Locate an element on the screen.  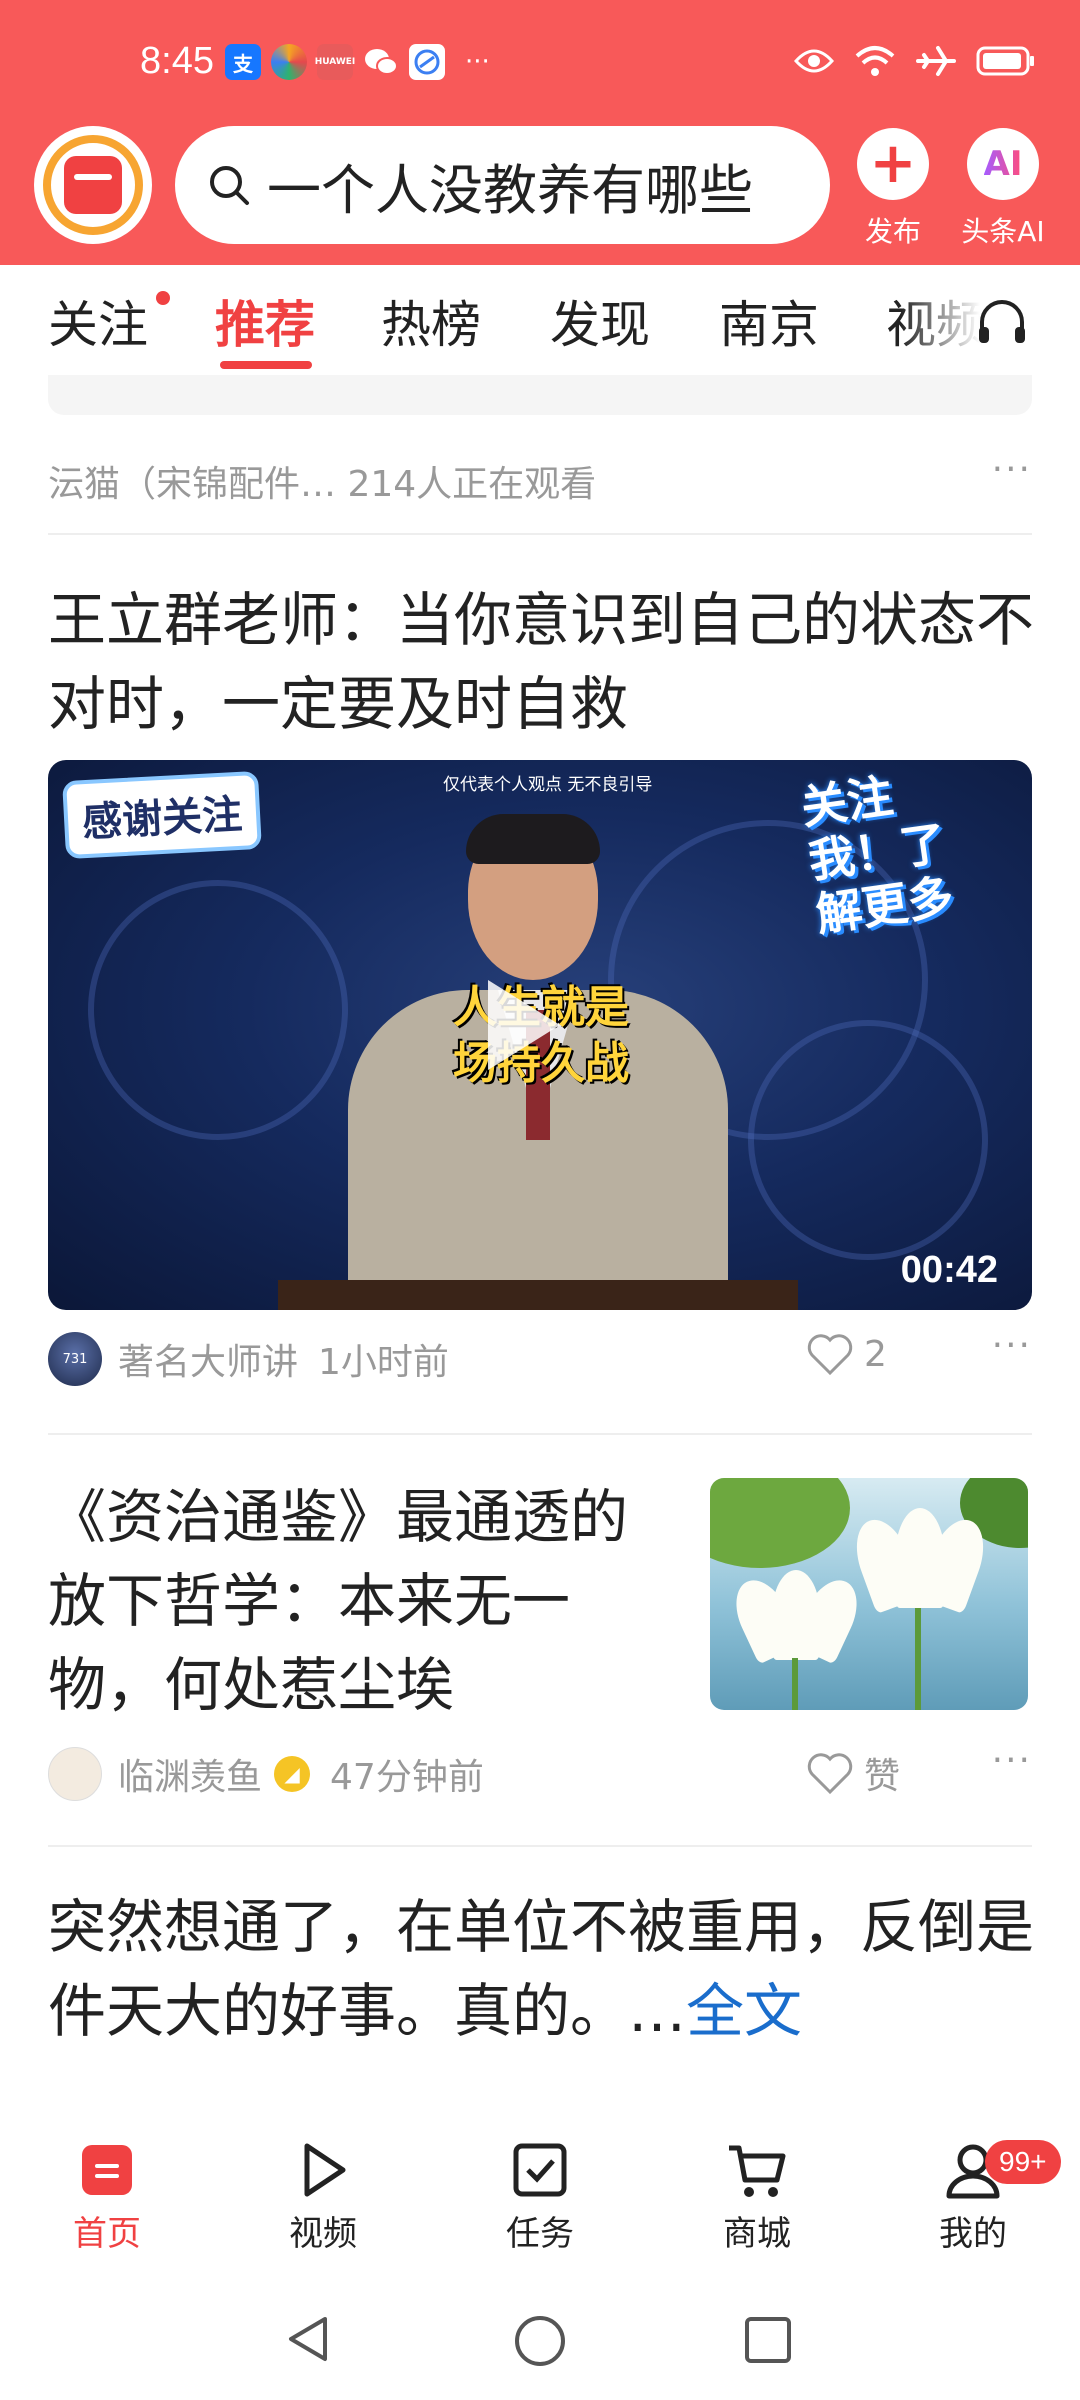
headphone-icon is located at coordinates (1002, 322).